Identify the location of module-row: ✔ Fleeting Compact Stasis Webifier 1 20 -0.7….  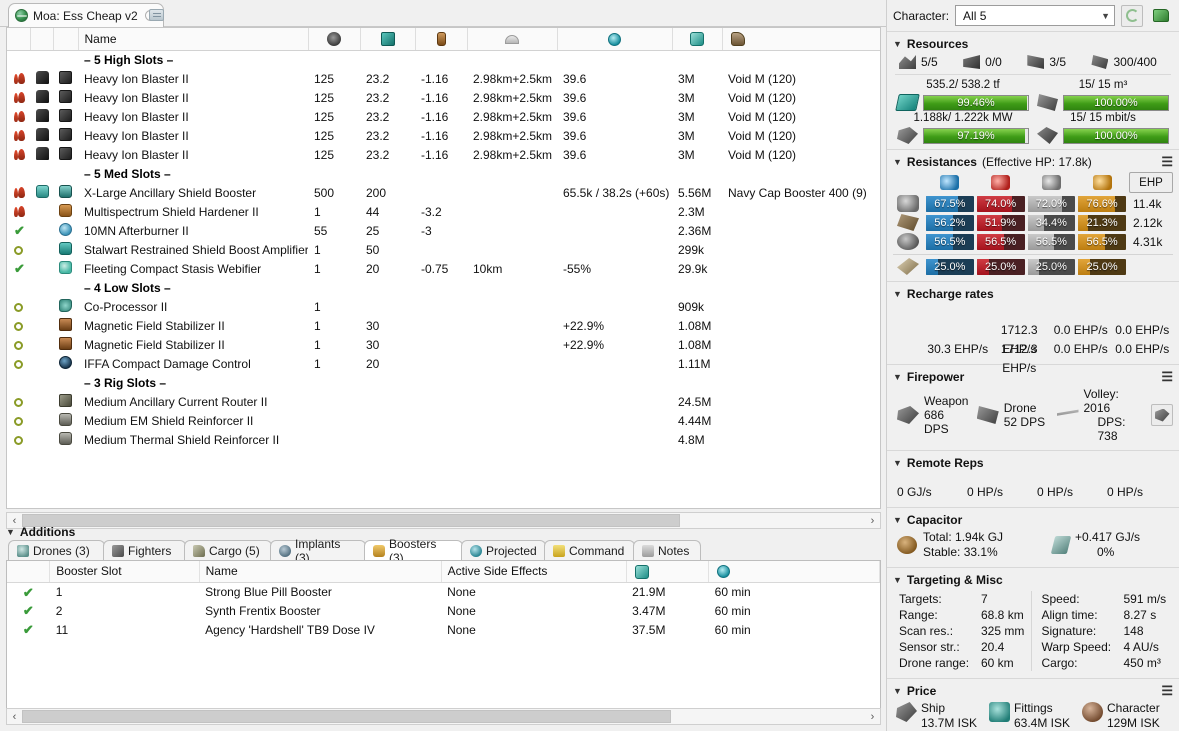
(443, 268).